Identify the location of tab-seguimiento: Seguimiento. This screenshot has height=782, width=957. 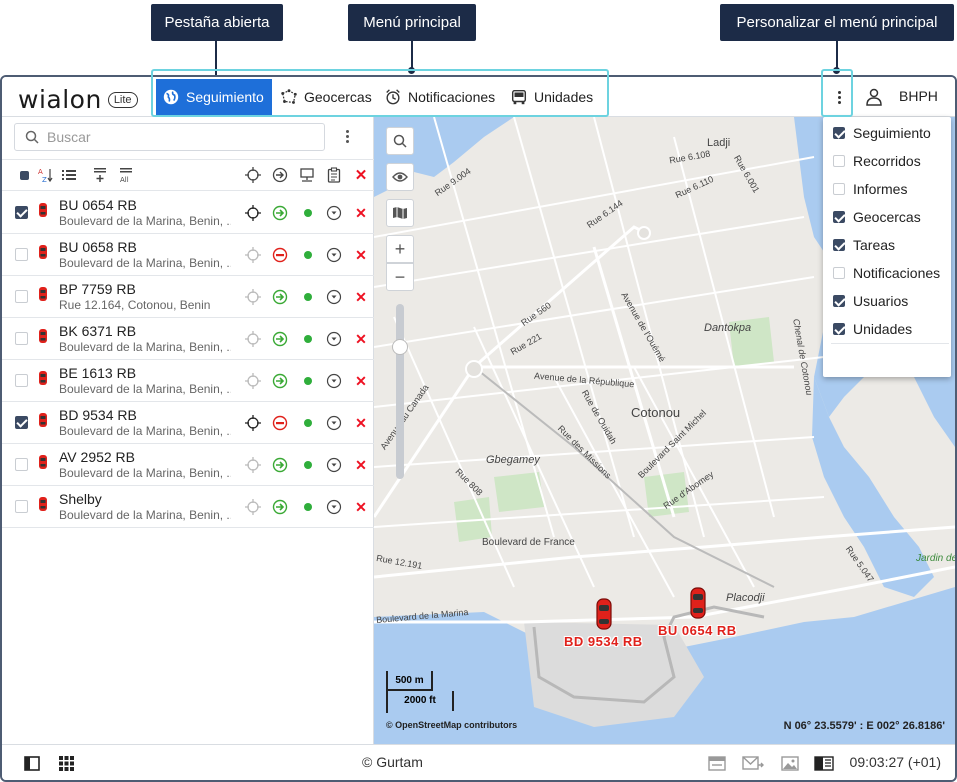
(214, 97).